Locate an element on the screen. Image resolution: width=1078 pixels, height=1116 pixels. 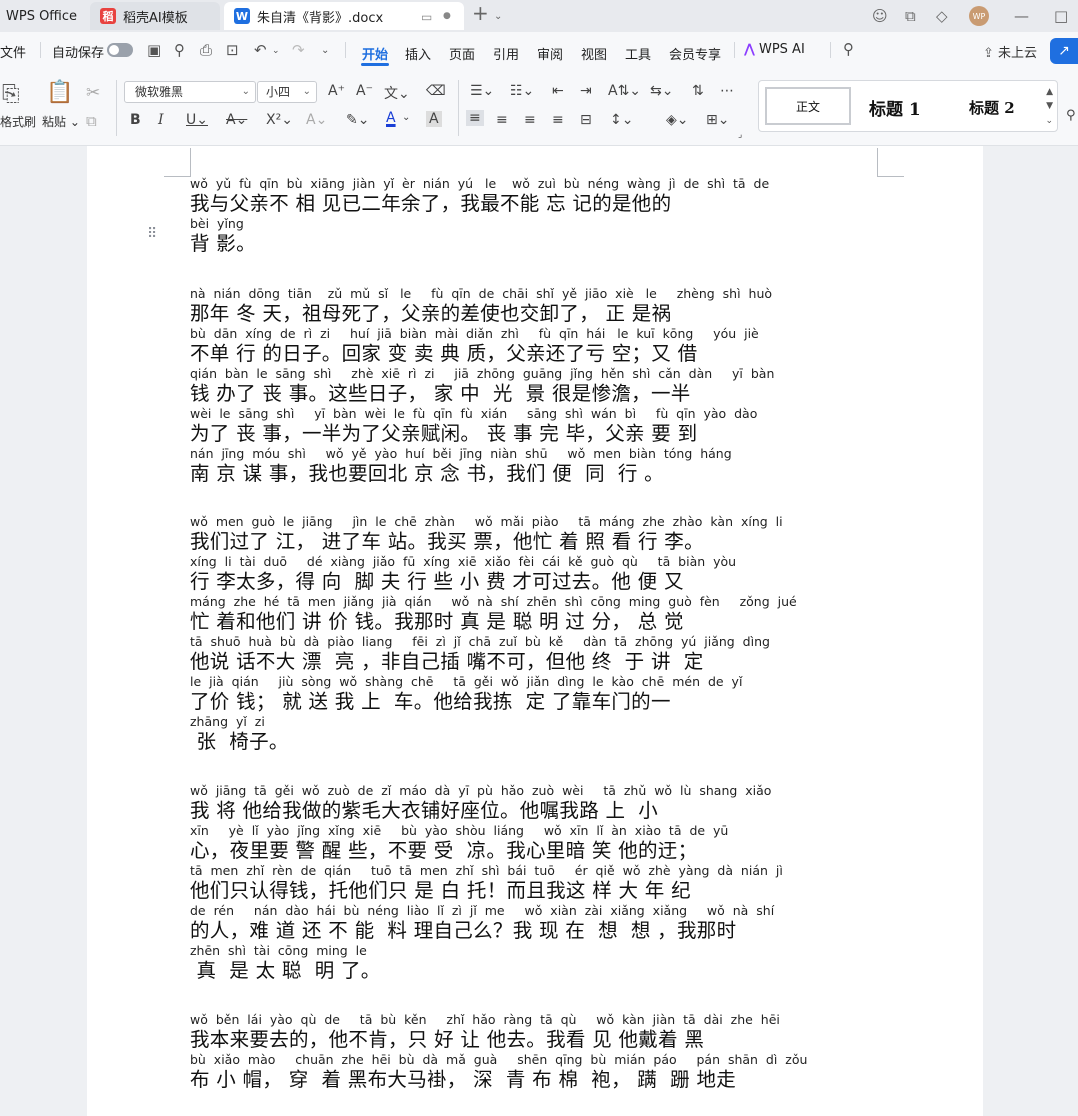
format-painter-icon: ⎘ is located at coordinates (11, 94).